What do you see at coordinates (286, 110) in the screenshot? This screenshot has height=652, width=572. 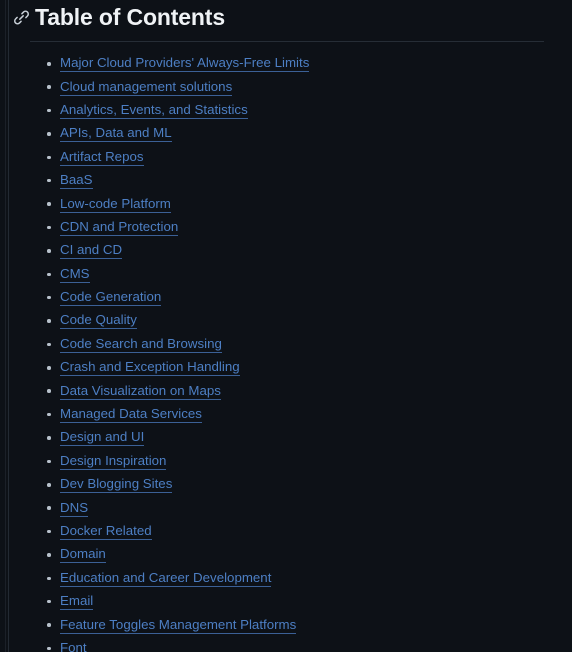 I see `list-item: Analytics, Events, and Statistics` at bounding box center [286, 110].